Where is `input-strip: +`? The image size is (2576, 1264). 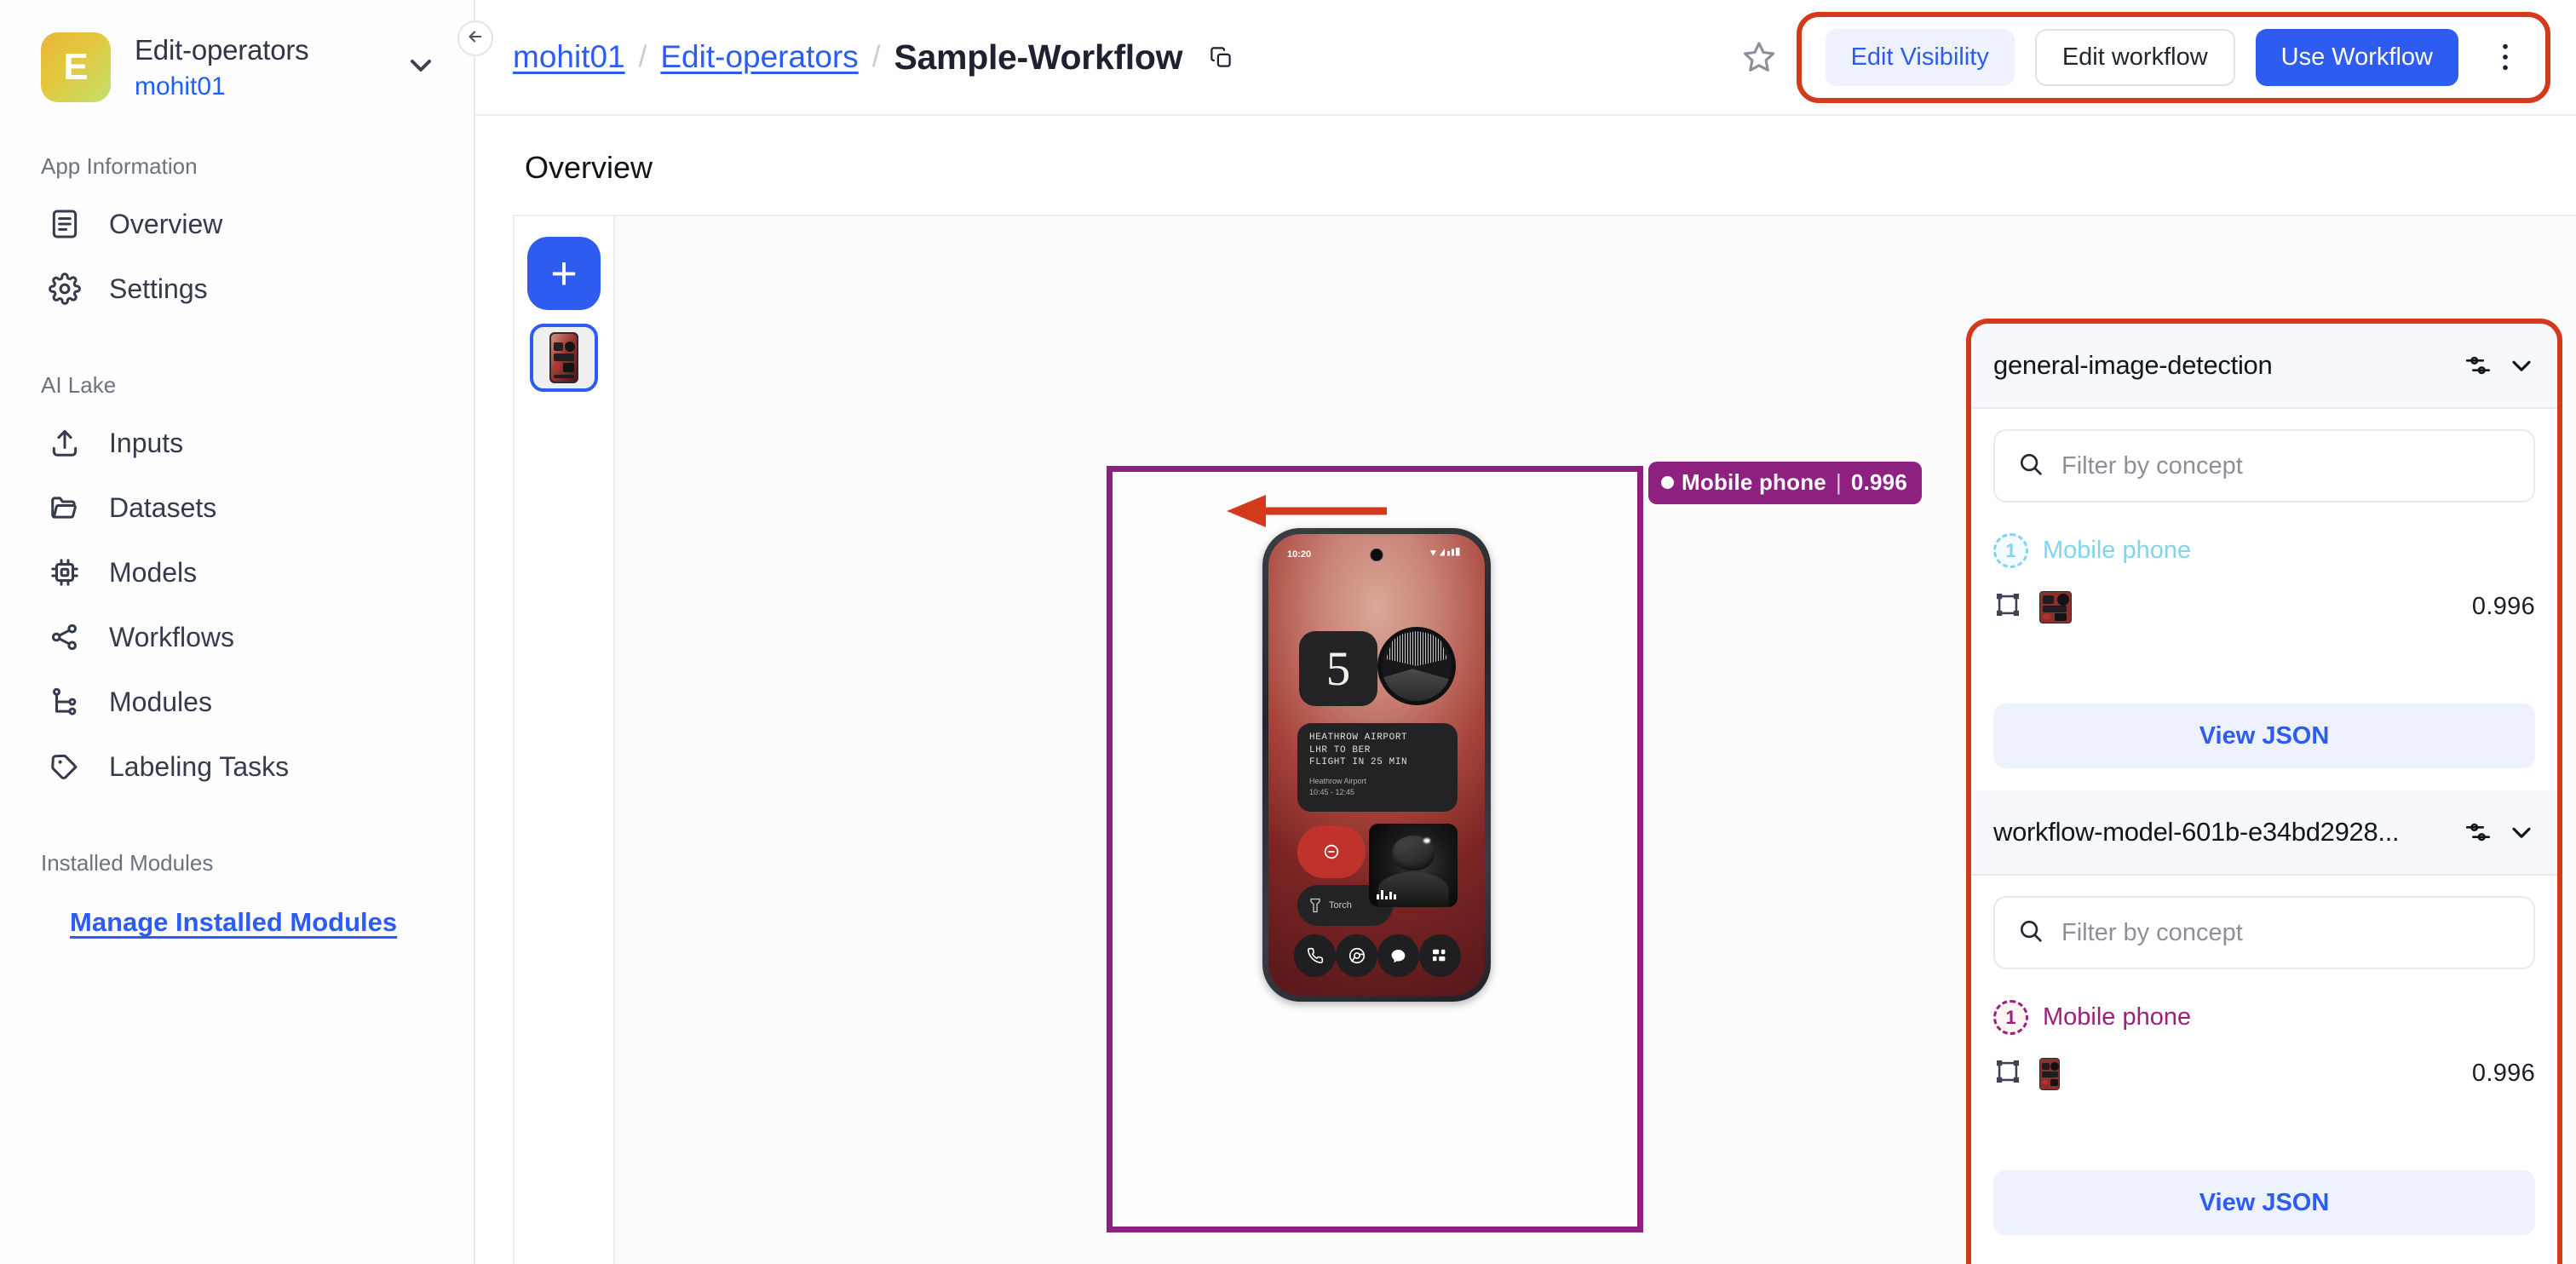 input-strip: + is located at coordinates (564, 739).